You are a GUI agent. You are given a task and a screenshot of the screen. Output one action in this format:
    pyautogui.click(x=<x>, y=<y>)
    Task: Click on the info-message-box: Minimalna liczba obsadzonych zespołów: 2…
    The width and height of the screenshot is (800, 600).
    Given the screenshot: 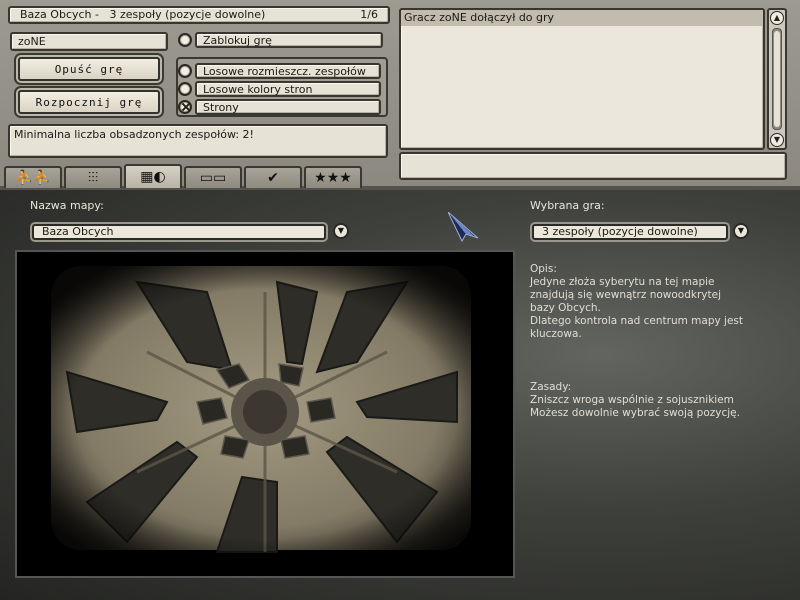 What is the action you would take?
    pyautogui.click(x=198, y=141)
    